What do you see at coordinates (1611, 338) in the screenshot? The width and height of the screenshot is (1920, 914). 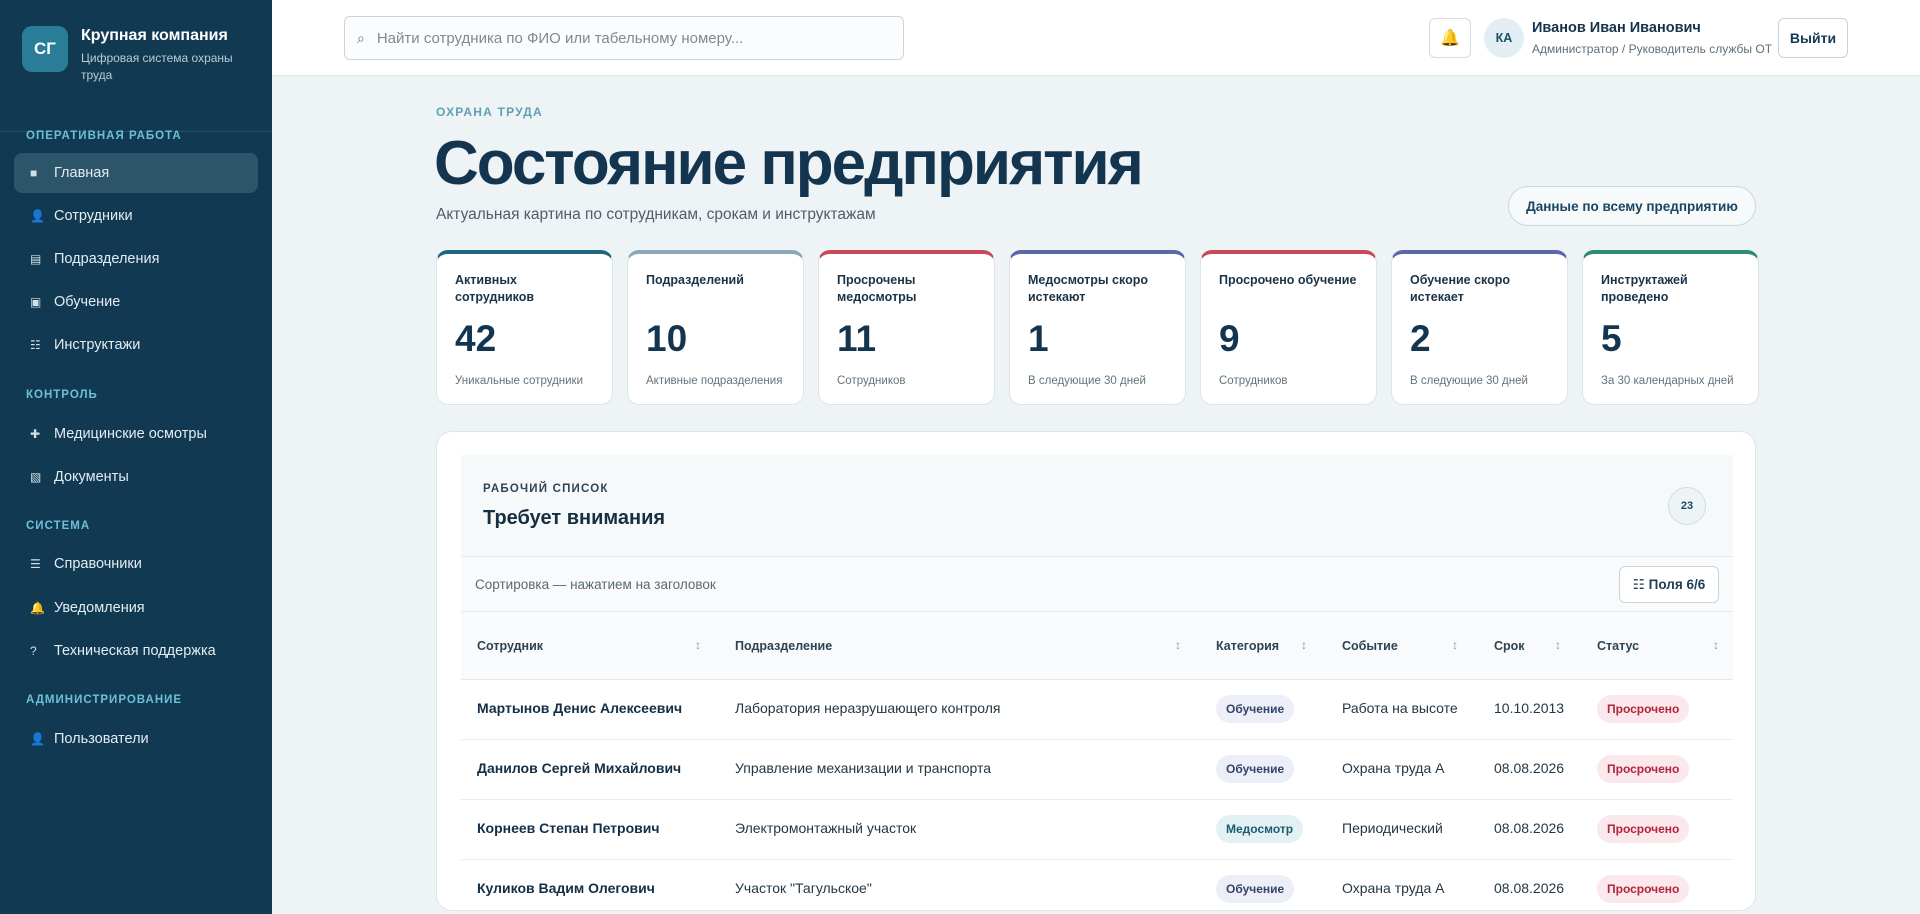 I see `stat-value: 5` at bounding box center [1611, 338].